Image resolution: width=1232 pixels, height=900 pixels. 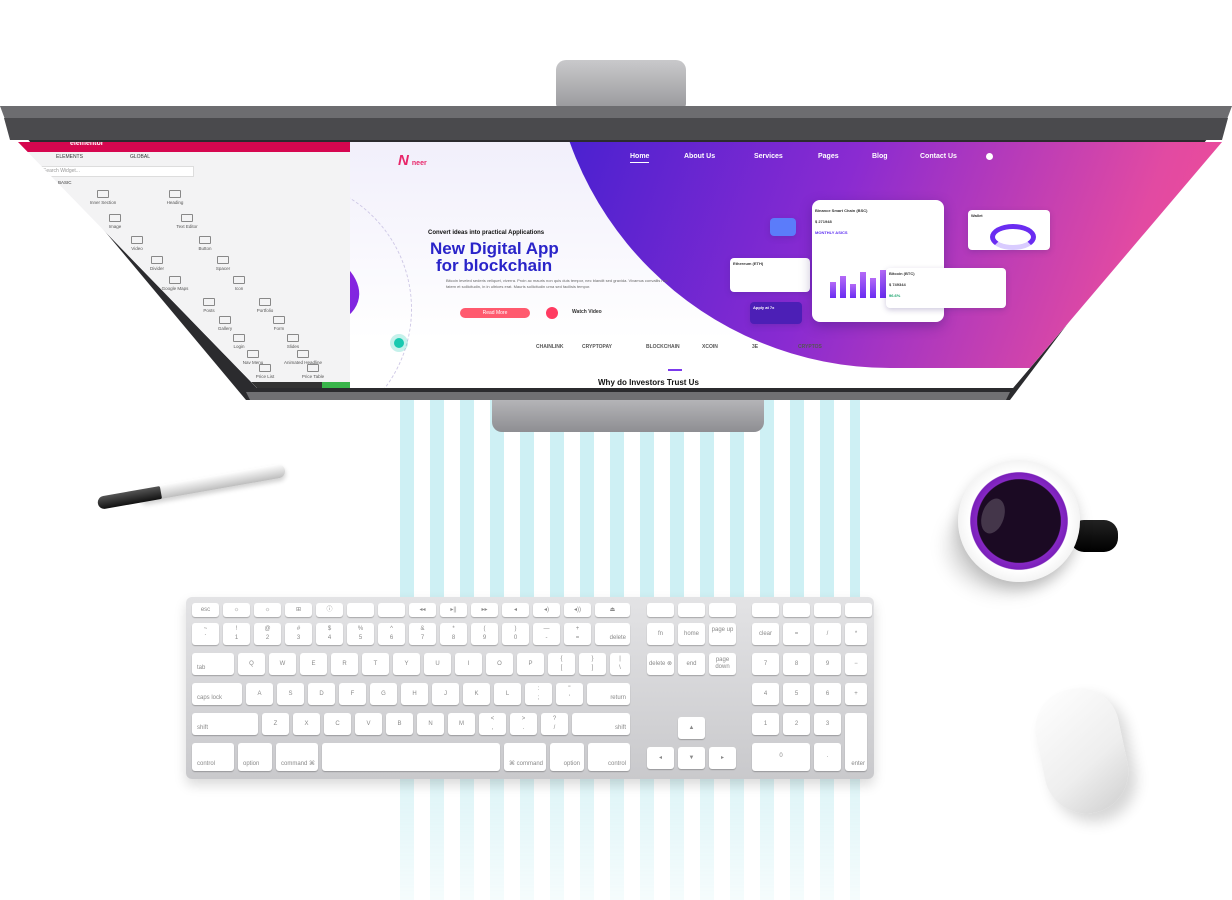 I want to click on key-t: T, so click(x=375, y=664).